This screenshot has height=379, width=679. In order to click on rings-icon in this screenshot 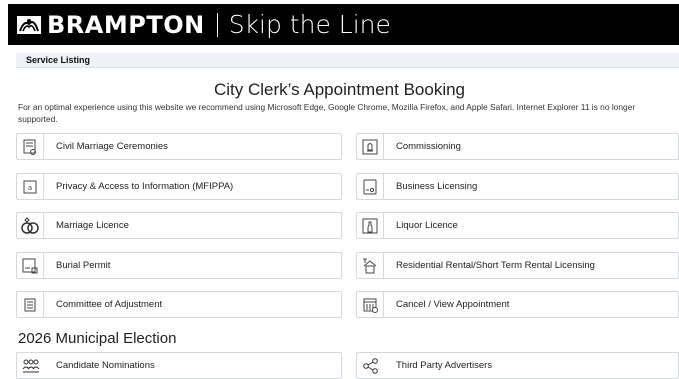, I will do `click(30, 225)`.